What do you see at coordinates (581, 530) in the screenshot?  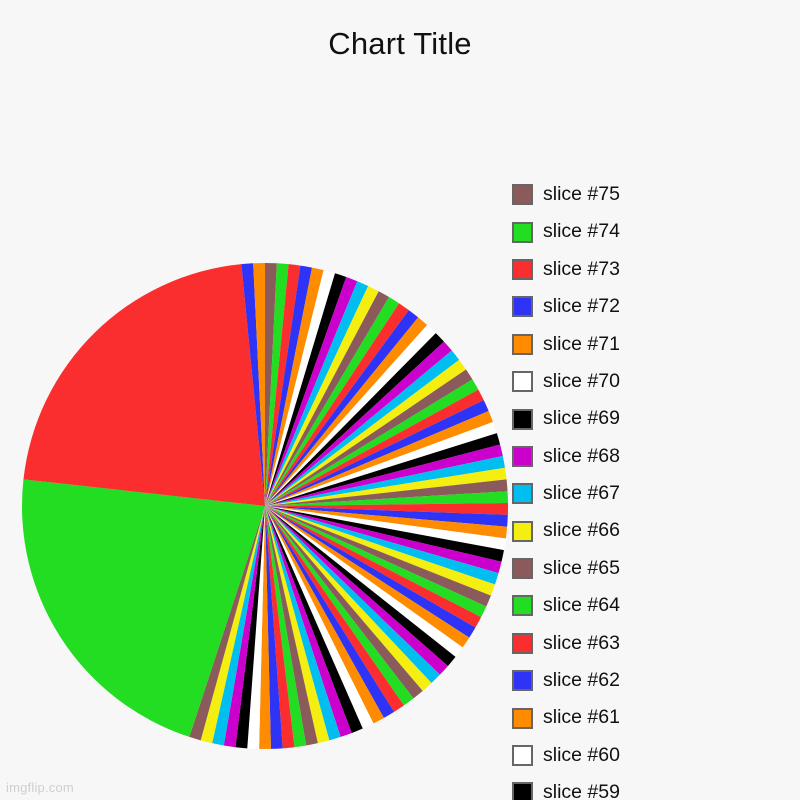 I see `legend-label: slice #66` at bounding box center [581, 530].